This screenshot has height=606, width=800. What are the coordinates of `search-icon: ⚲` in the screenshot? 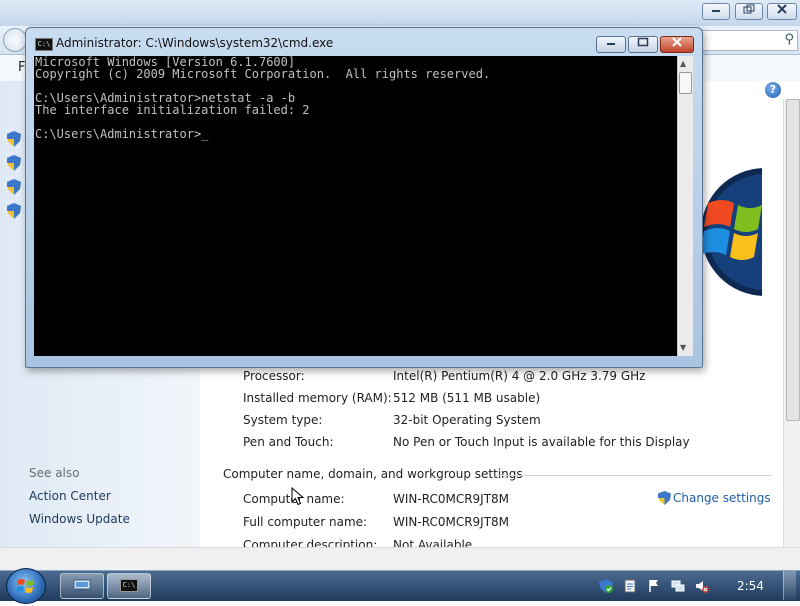 It's located at (789, 39).